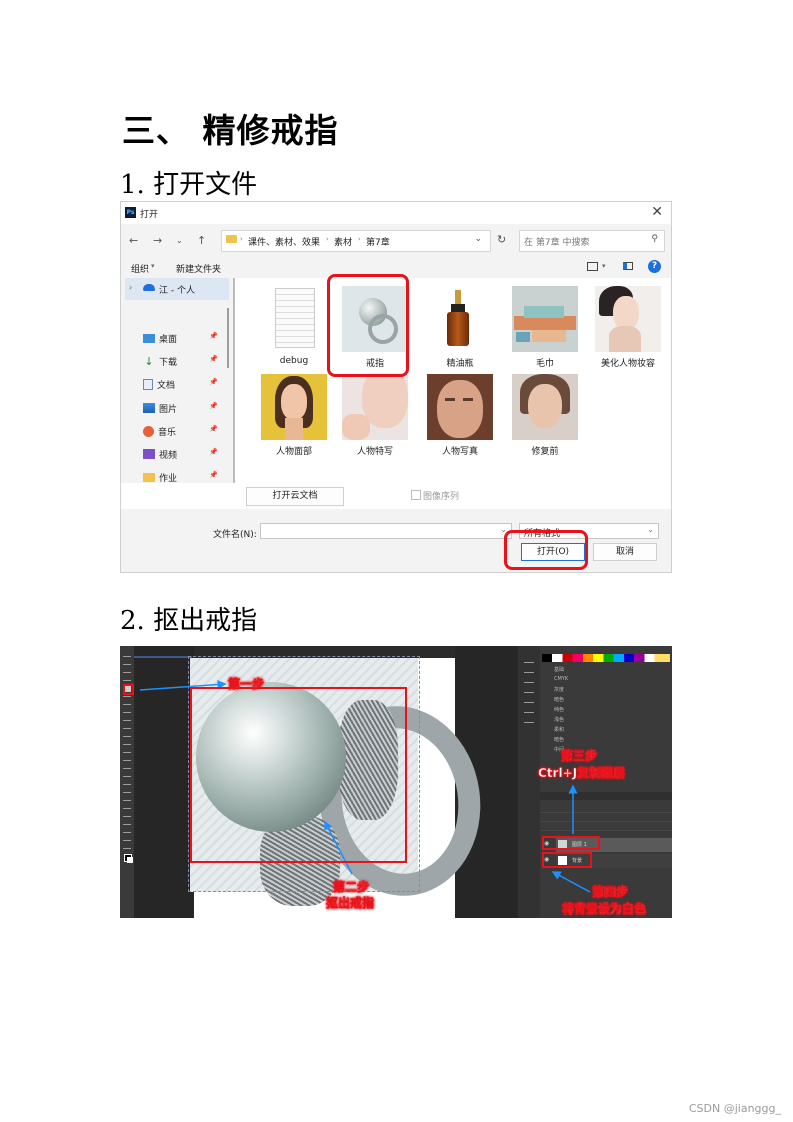 The height and width of the screenshot is (1122, 793). I want to click on sidebar-item-label: 视频, so click(168, 455).